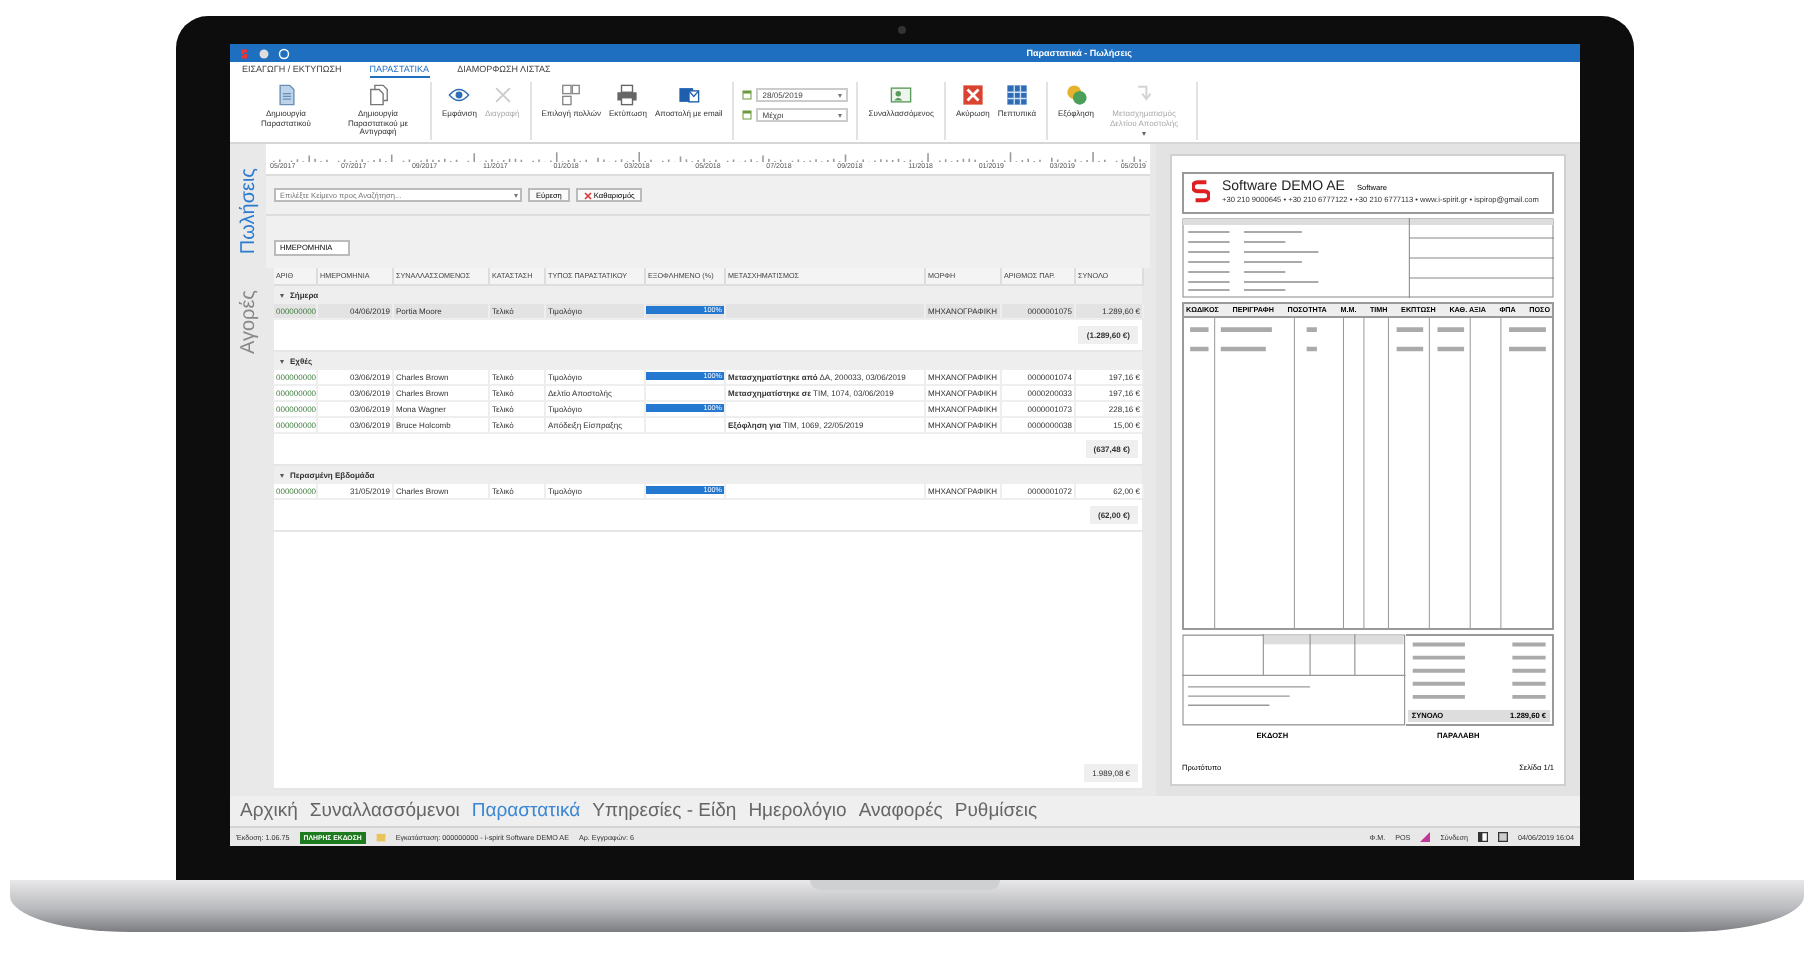  I want to click on app-logo-icon, so click(244, 53).